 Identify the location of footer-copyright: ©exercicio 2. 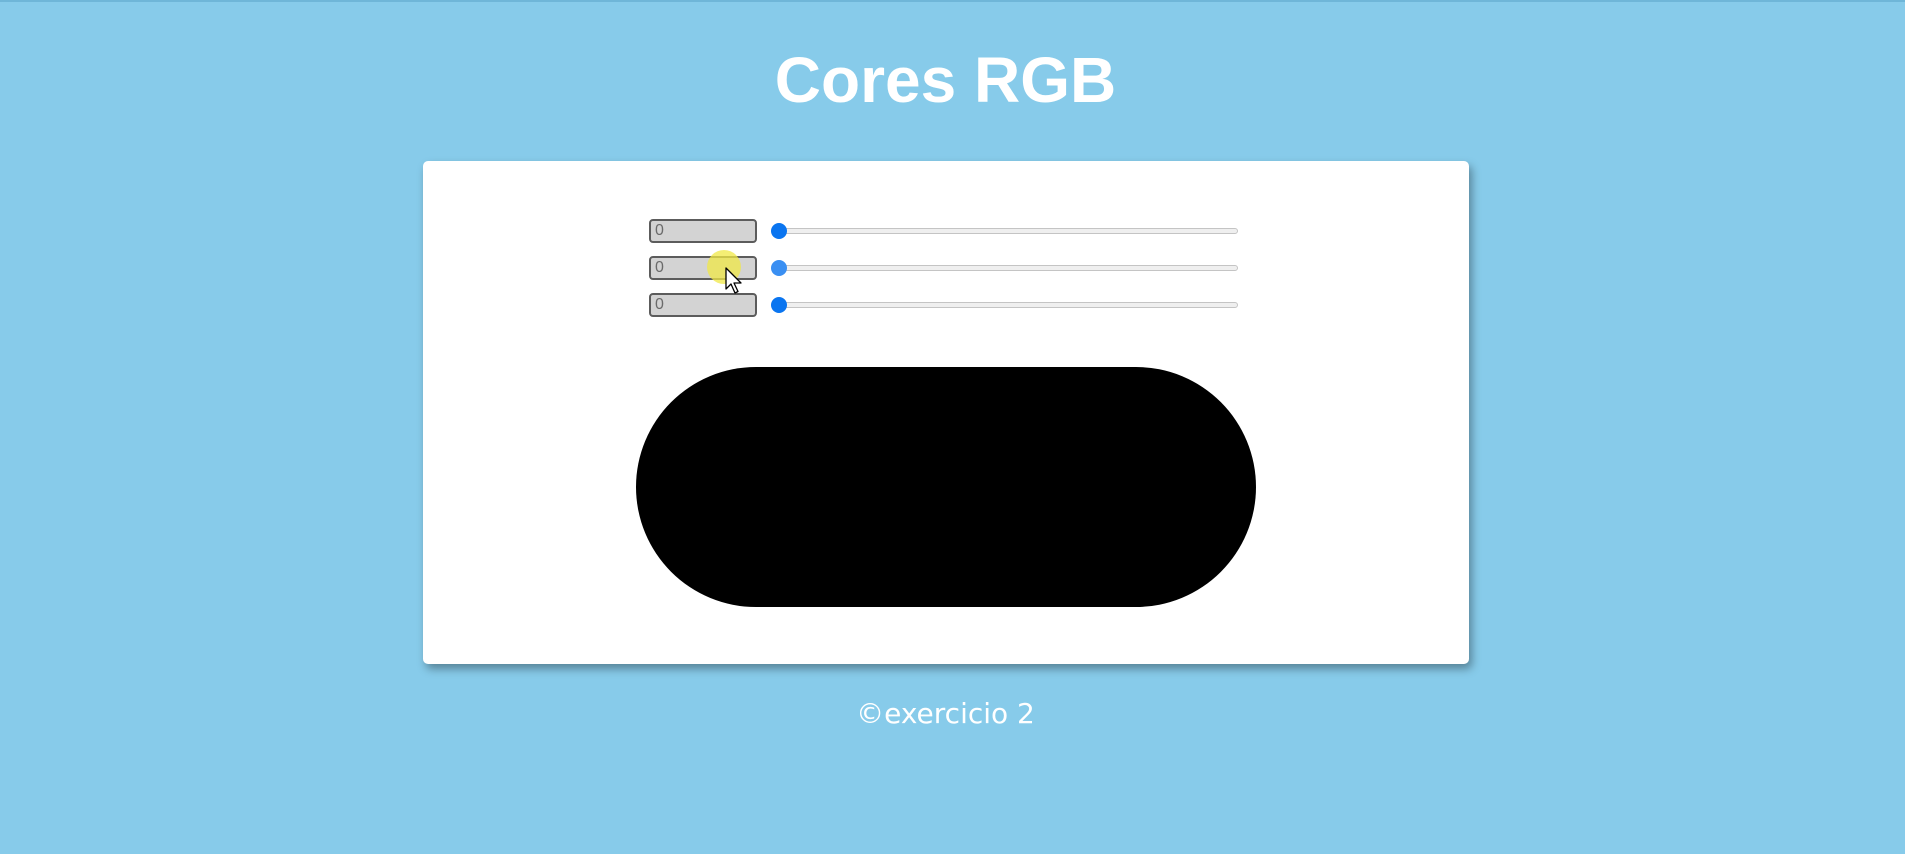
(945, 713).